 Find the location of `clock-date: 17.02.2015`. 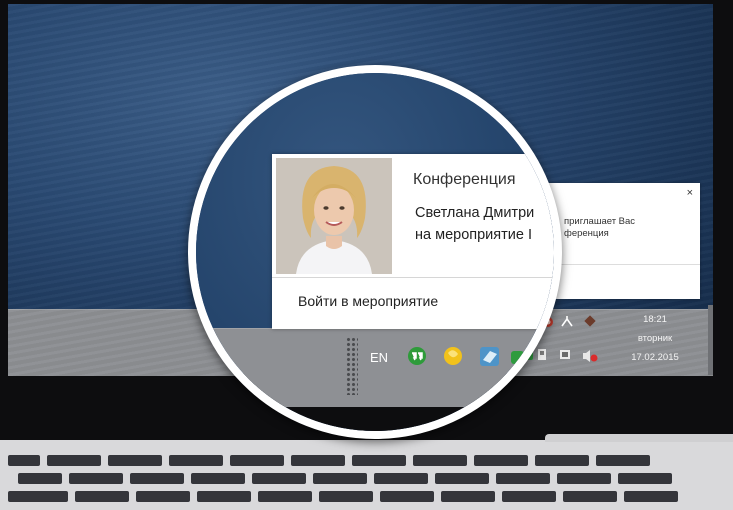

clock-date: 17.02.2015 is located at coordinates (655, 357).